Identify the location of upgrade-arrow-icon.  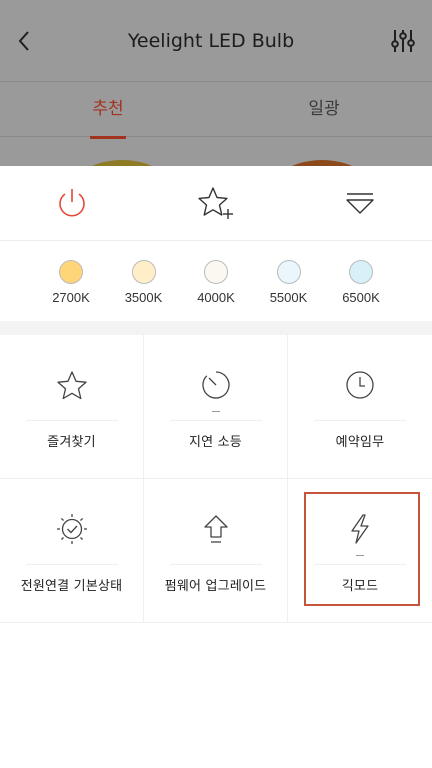
(215, 529).